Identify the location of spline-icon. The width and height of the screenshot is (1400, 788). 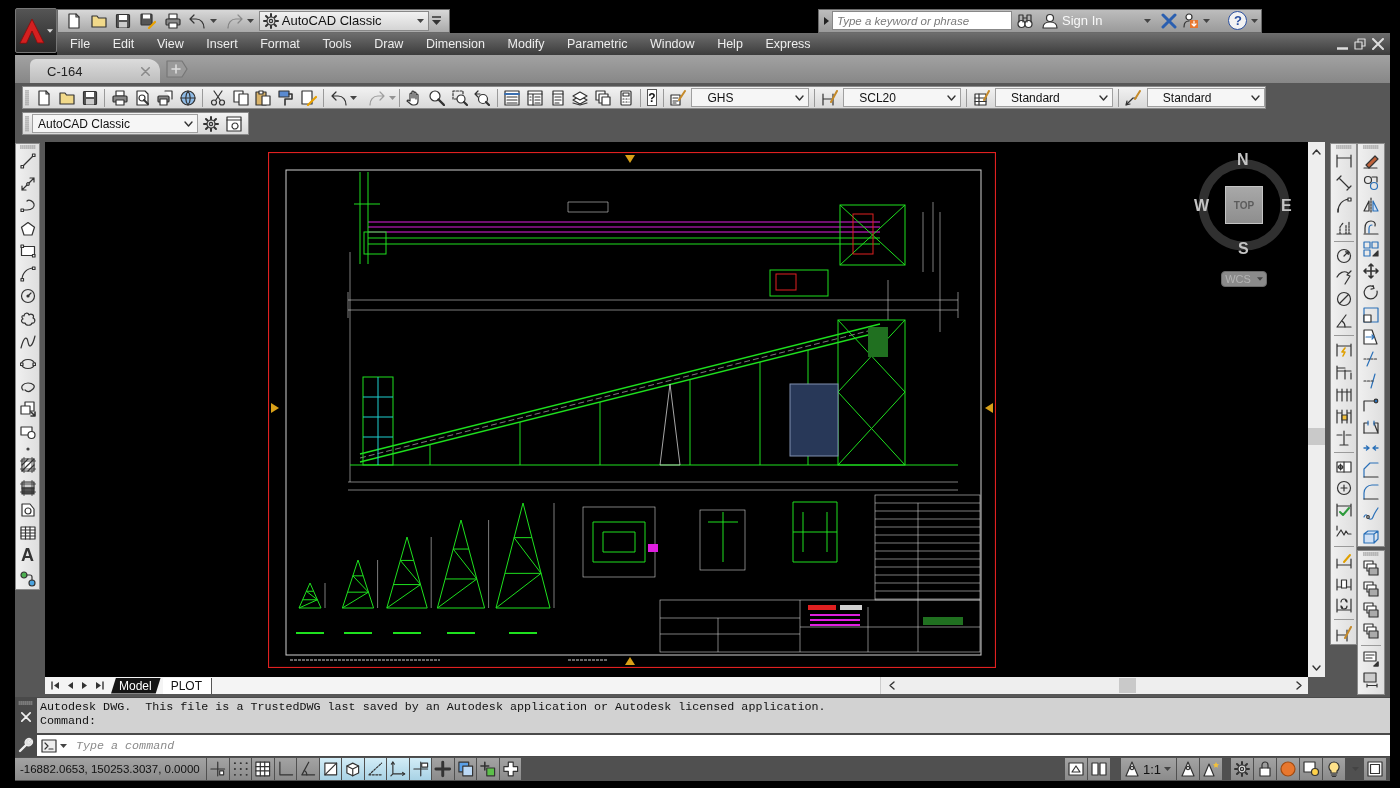
(27, 341).